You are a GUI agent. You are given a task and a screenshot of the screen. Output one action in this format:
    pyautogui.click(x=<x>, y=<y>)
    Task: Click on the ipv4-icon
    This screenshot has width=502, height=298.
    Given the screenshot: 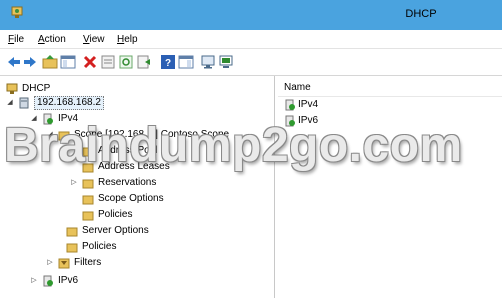 What is the action you would take?
    pyautogui.click(x=290, y=105)
    